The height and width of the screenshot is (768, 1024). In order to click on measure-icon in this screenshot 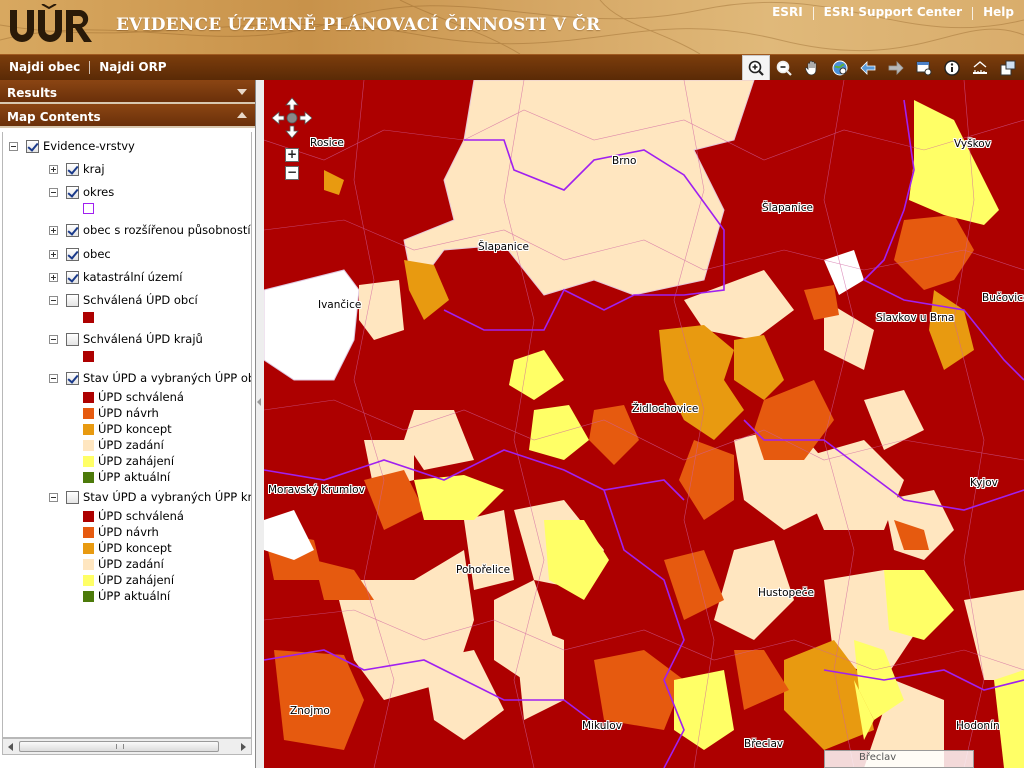, I will do `click(980, 67)`.